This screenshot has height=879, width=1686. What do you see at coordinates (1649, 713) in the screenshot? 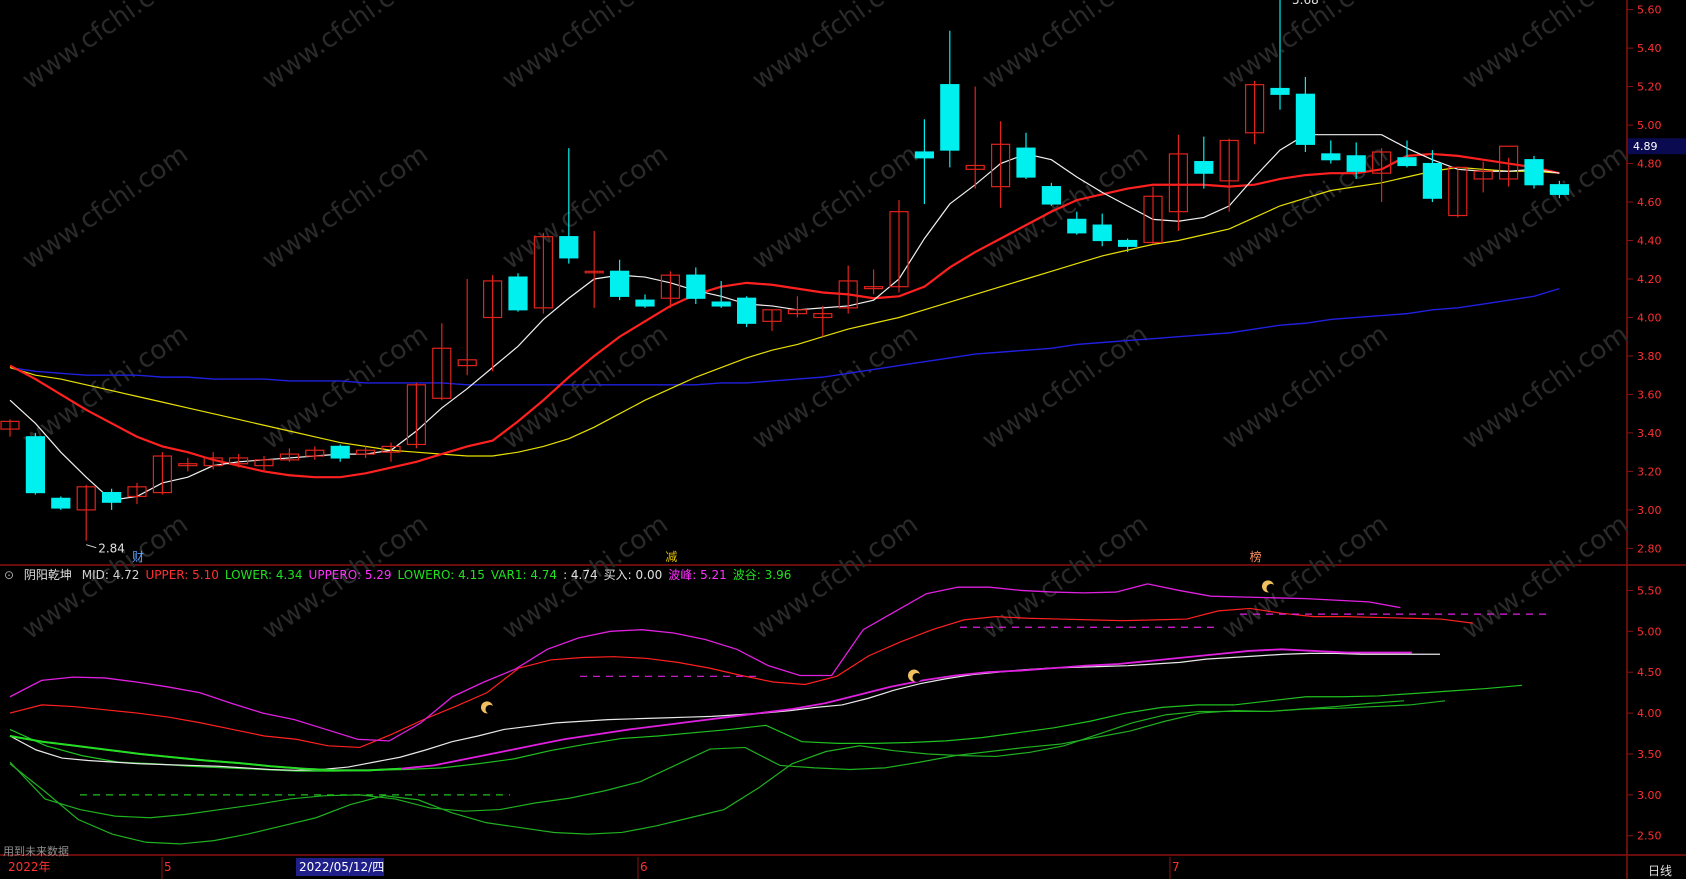
I see `indicator-tick-label: 4.00` at bounding box center [1649, 713].